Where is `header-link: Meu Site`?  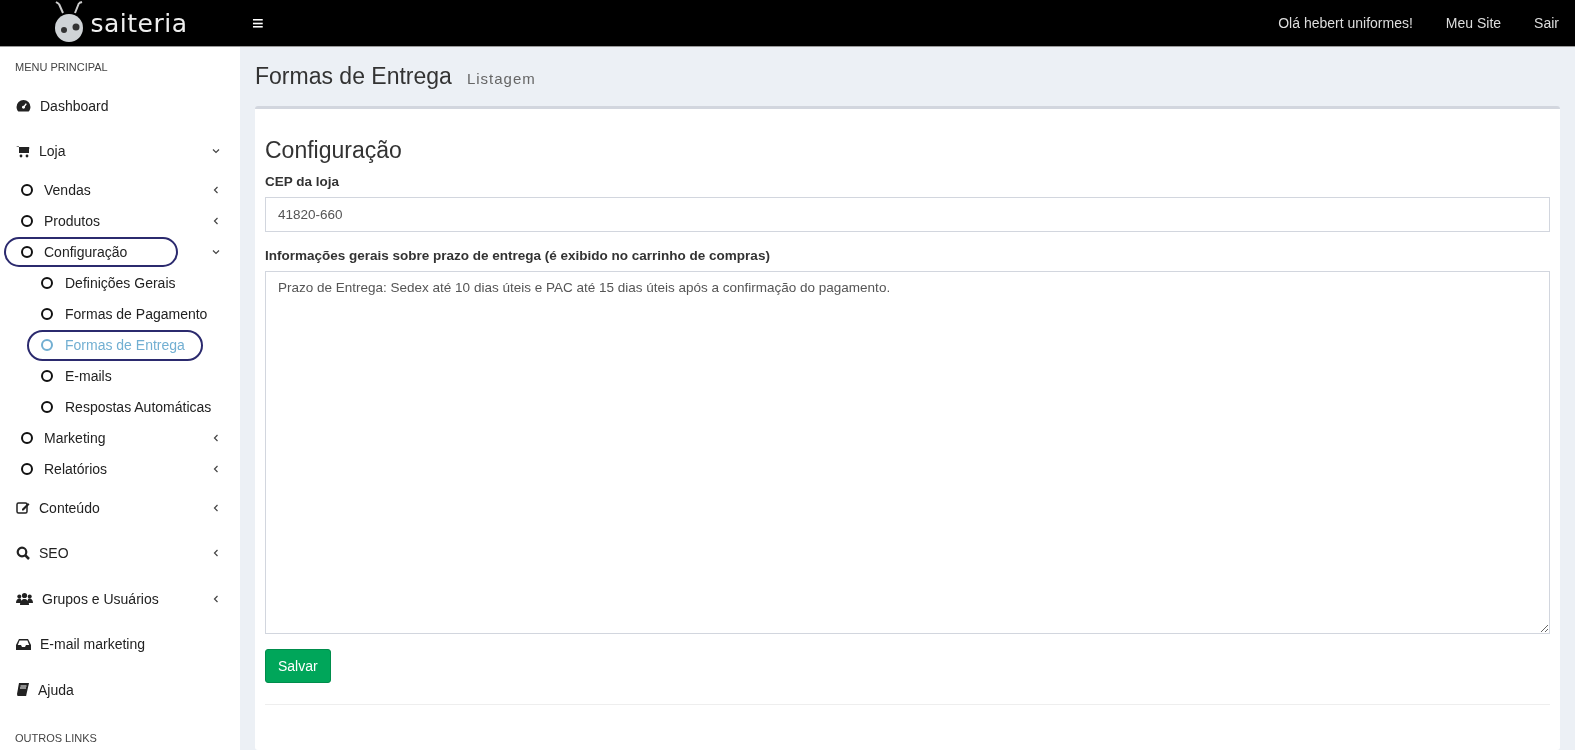 header-link: Meu Site is located at coordinates (1473, 23).